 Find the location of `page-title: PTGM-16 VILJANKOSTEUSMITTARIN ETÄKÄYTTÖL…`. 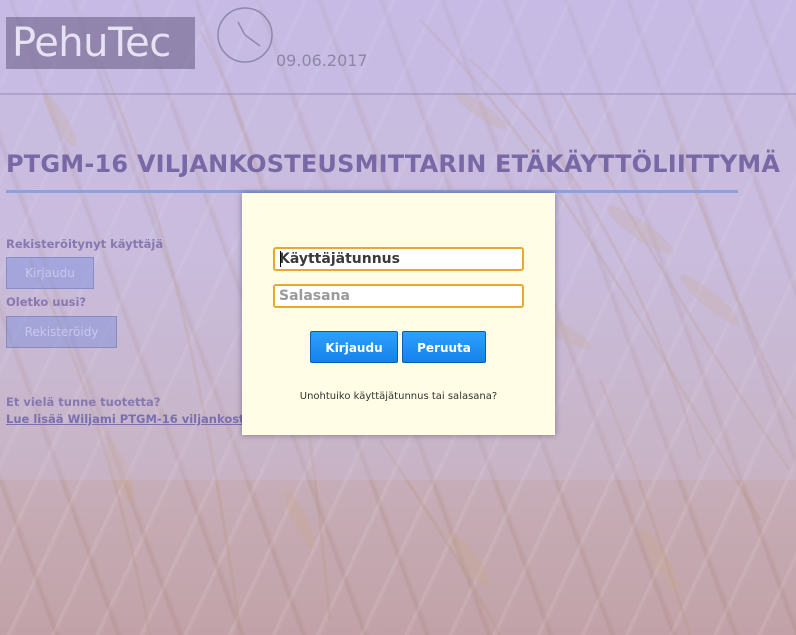

page-title: PTGM-16 VILJANKOSTEUSMITTARIN ETÄKÄYTTÖL… is located at coordinates (393, 164).